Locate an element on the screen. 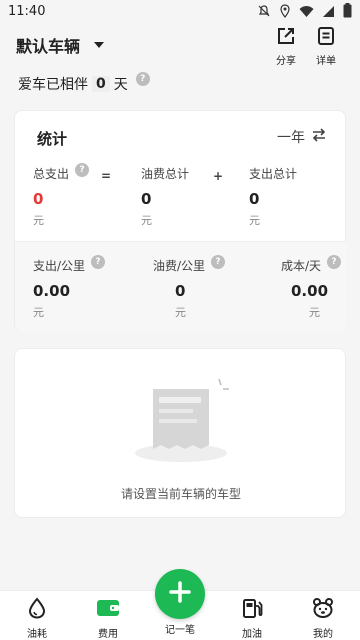  together-days: 爱车已相伴 0 天 ? is located at coordinates (84, 83).